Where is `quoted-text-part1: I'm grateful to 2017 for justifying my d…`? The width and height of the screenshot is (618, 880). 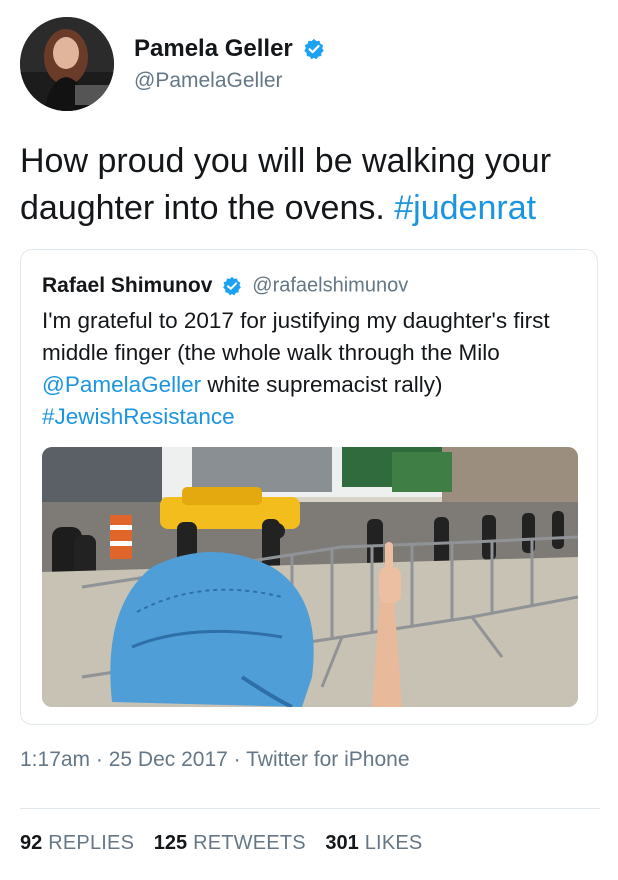
quoted-text-part1: I'm grateful to 2017 for justifying my d… is located at coordinates (296, 336).